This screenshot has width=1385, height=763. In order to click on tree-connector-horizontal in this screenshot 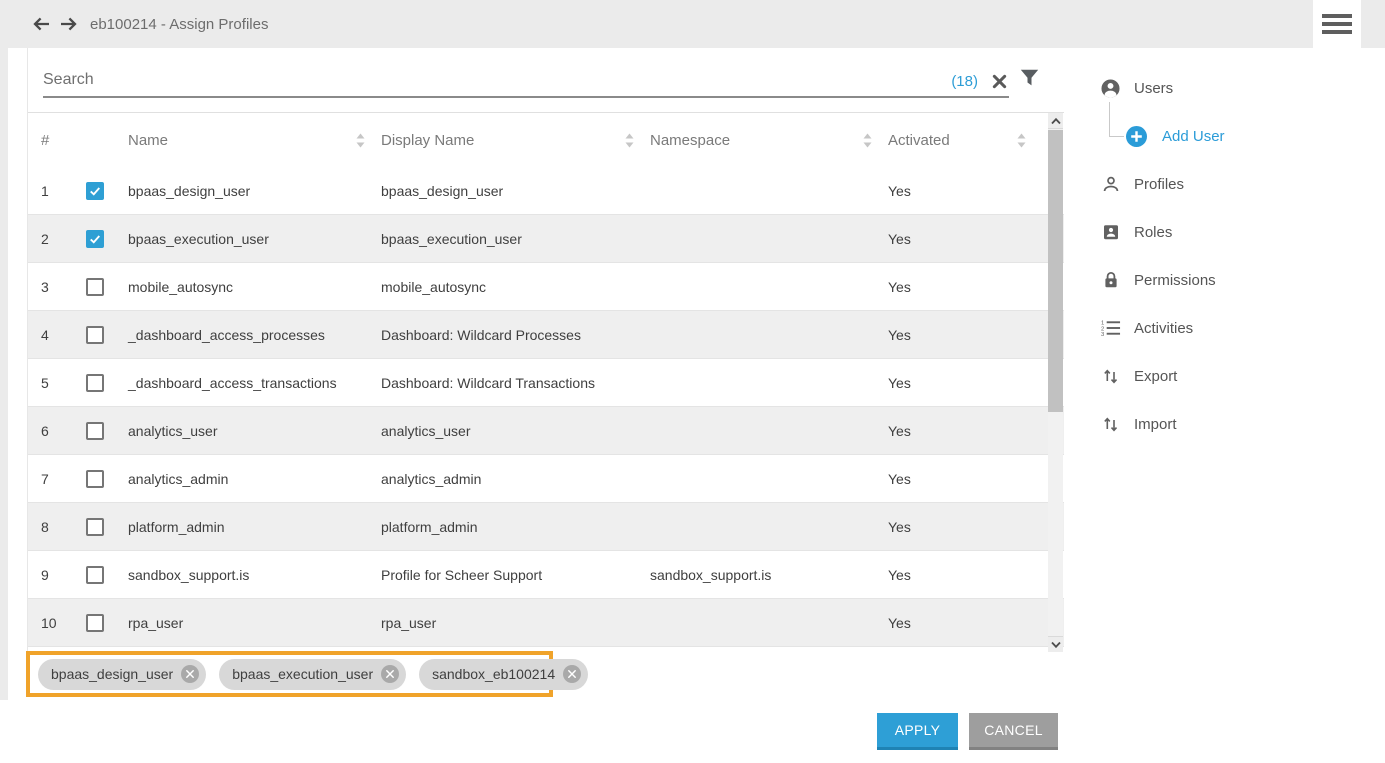, I will do `click(1116, 136)`.